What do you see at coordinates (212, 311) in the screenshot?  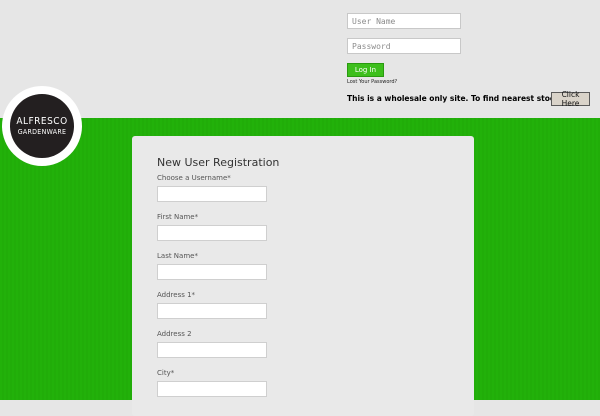 I see `address1-field` at bounding box center [212, 311].